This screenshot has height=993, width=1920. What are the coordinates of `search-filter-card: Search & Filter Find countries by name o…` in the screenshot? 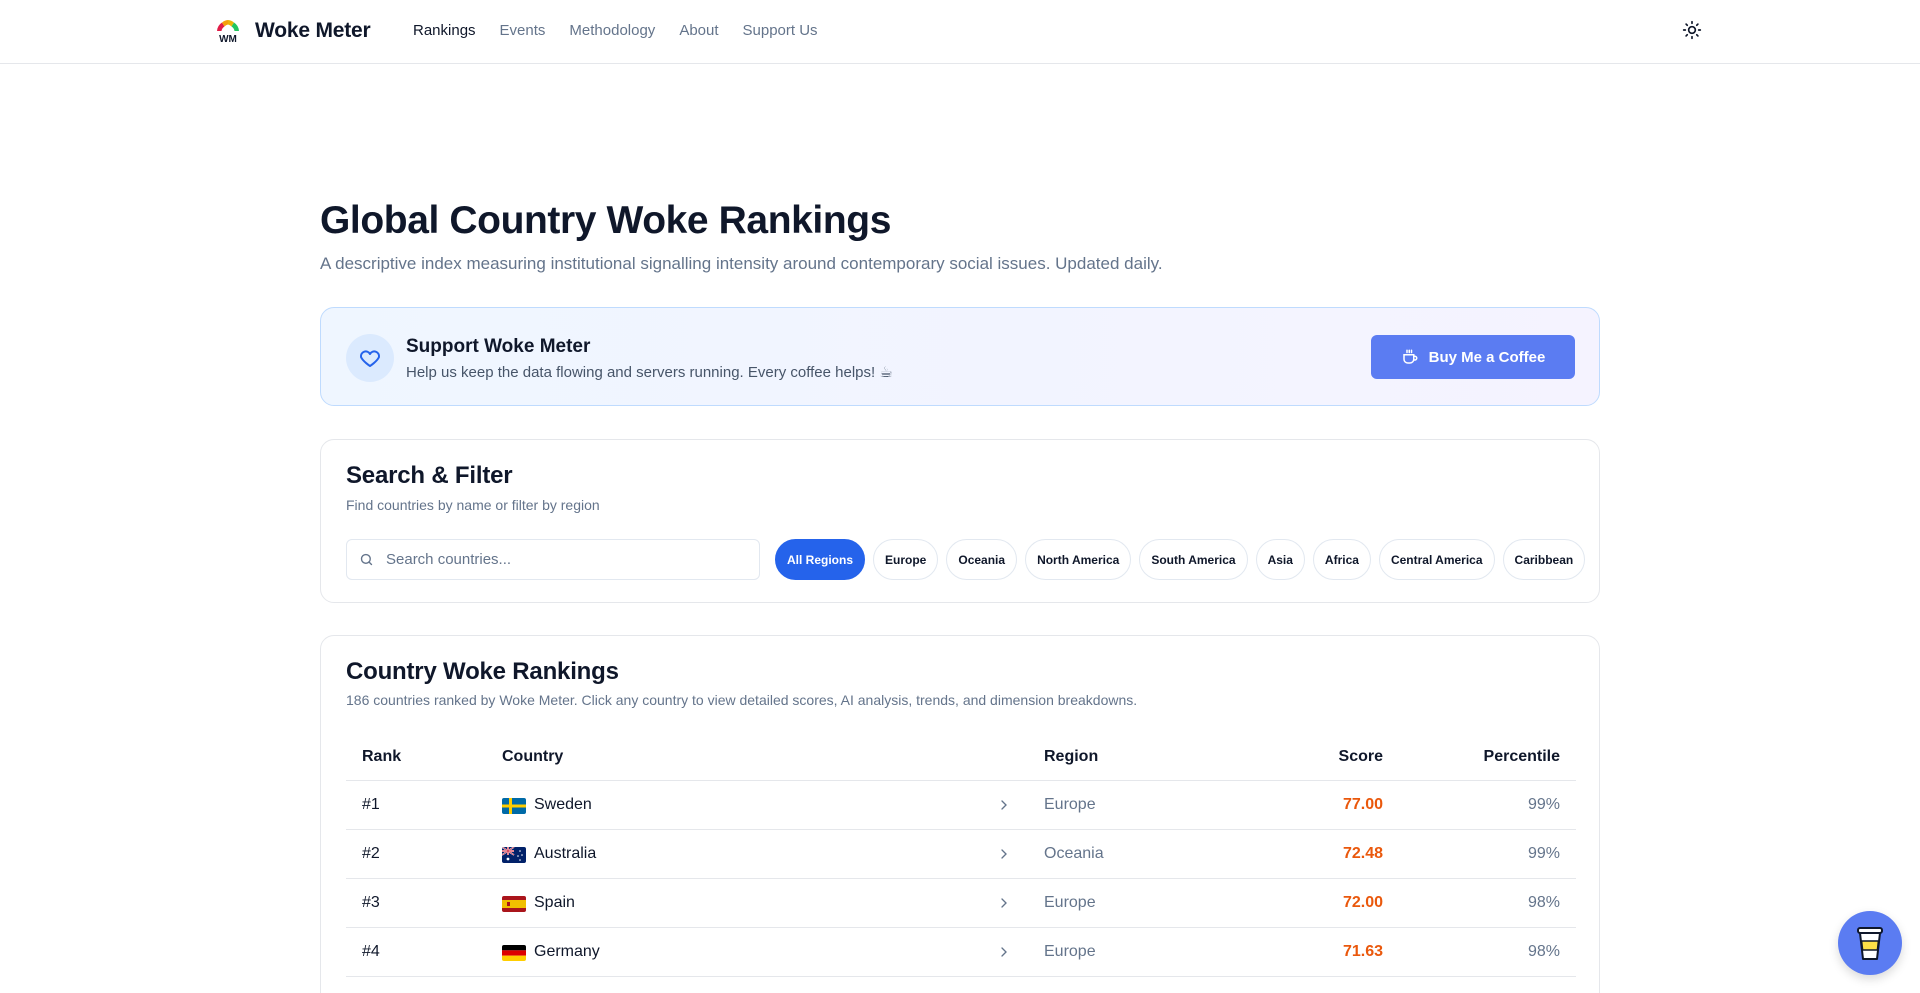 It's located at (960, 521).